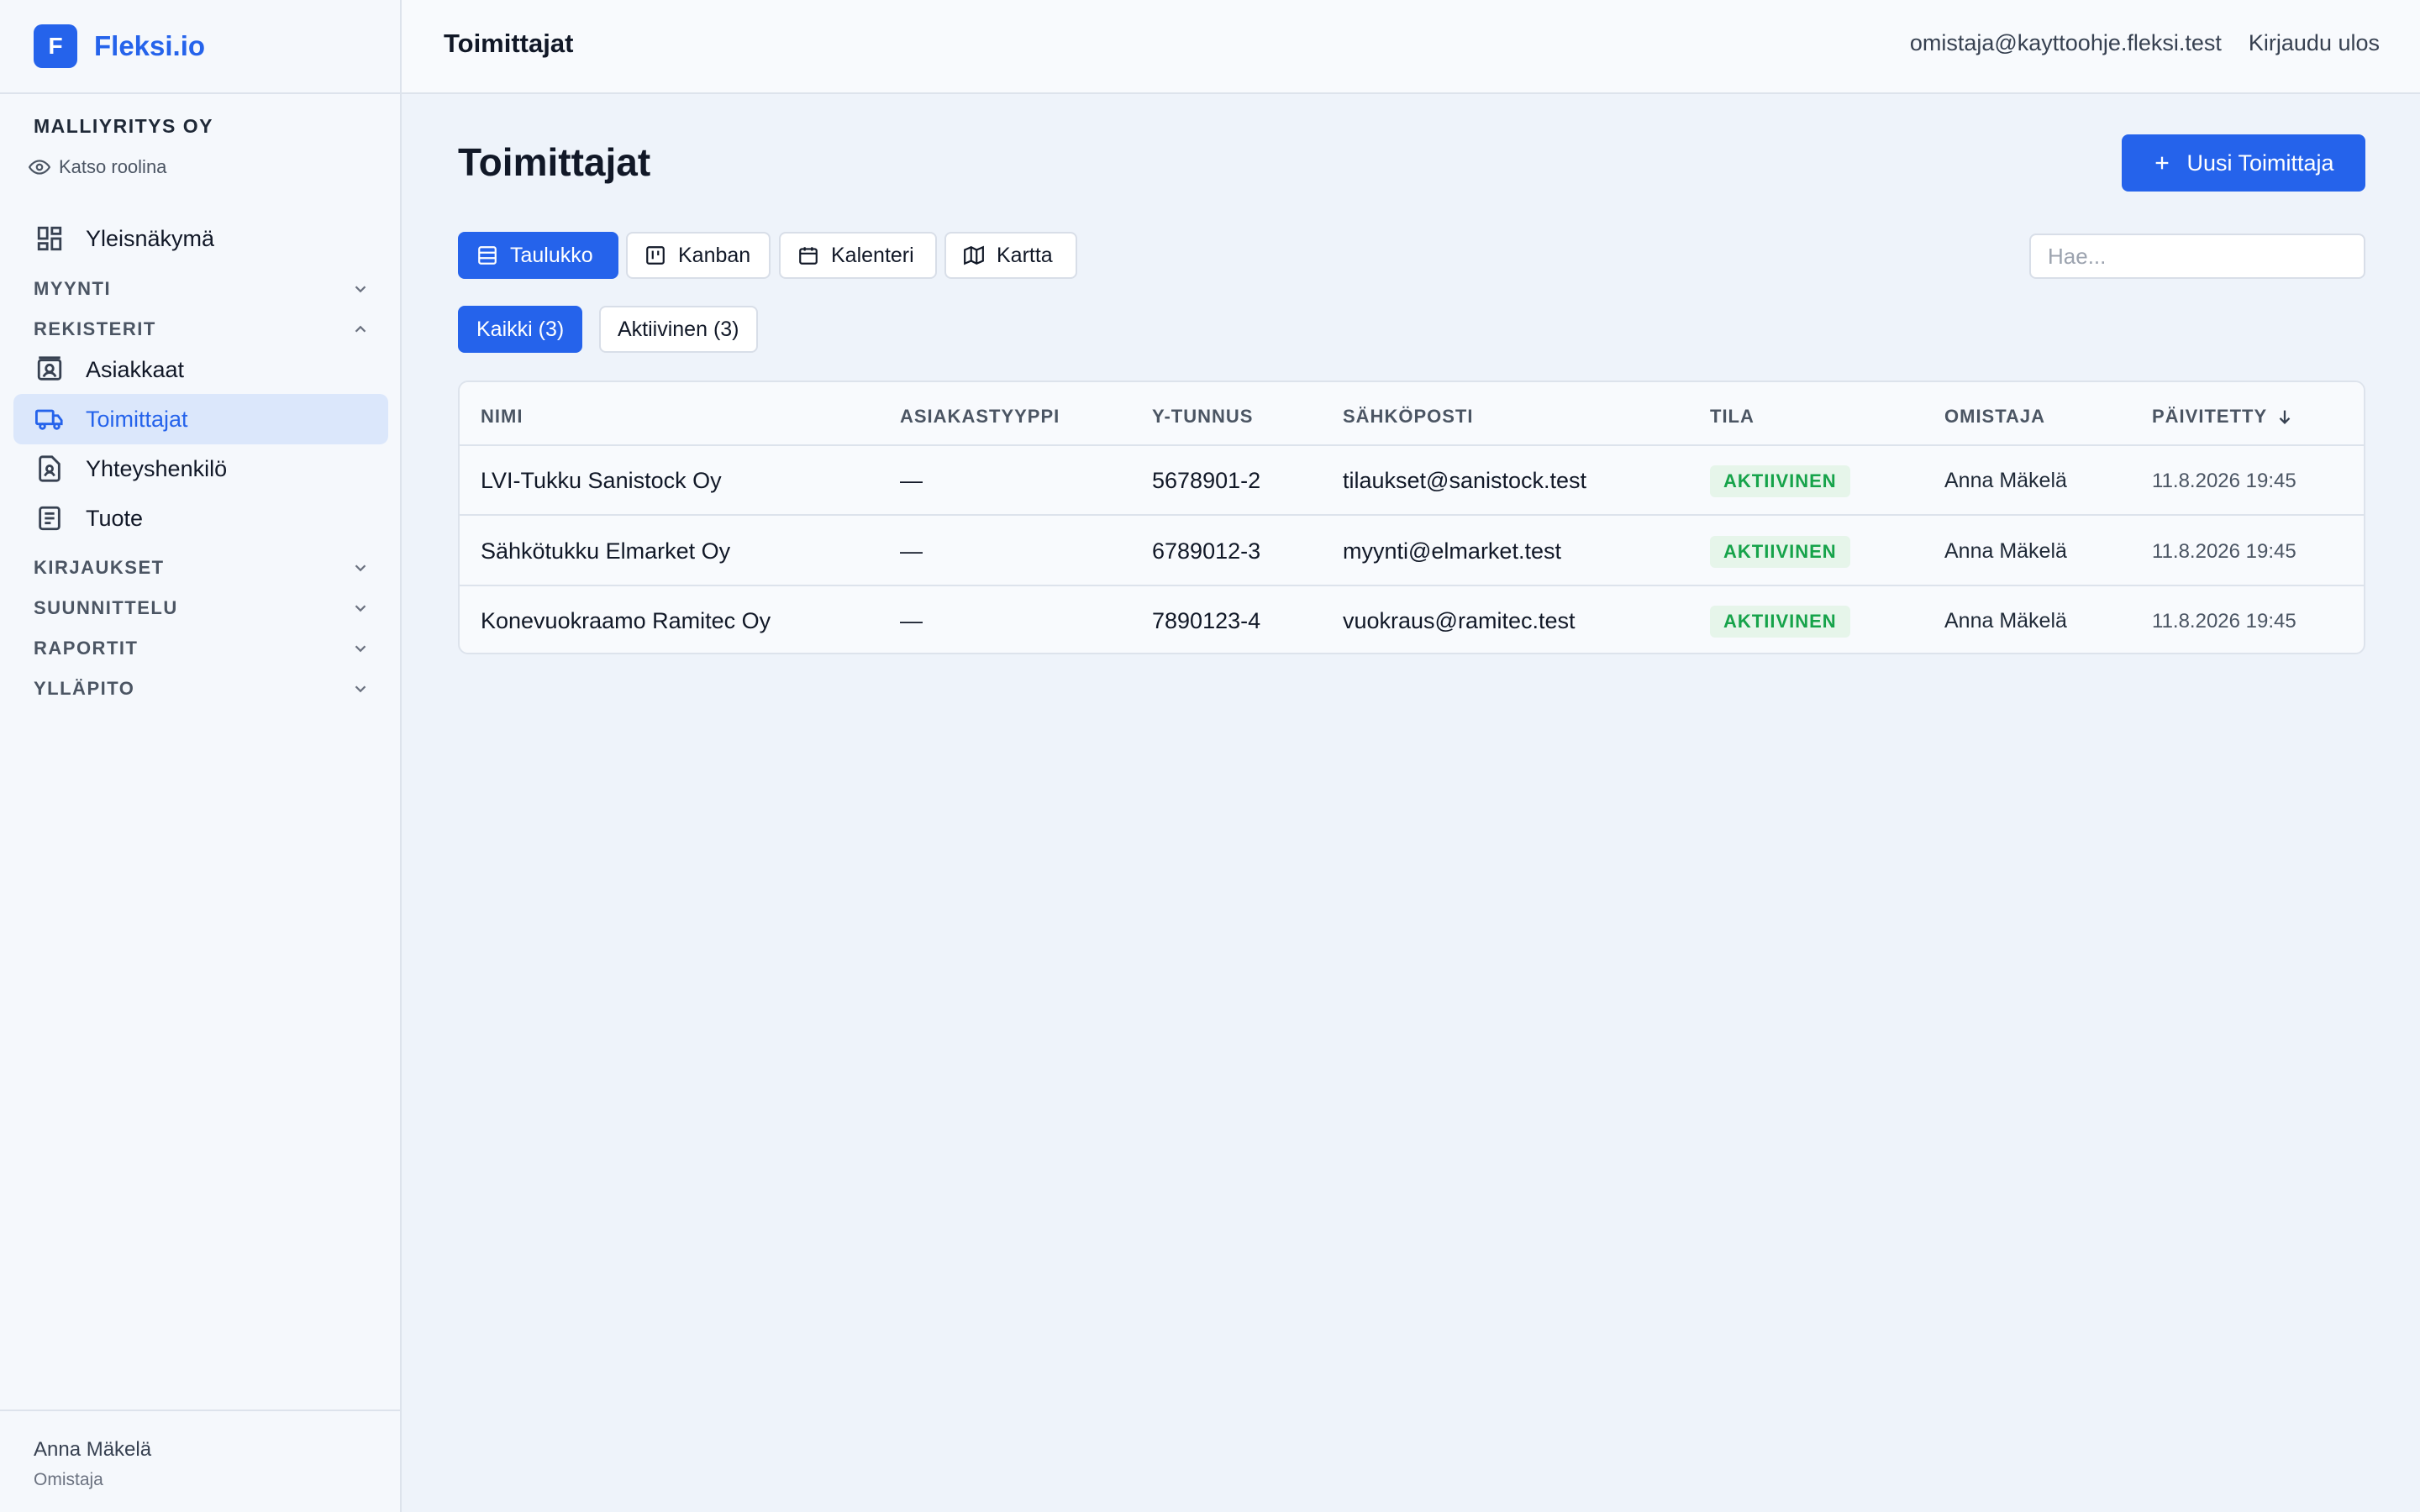 The height and width of the screenshot is (1512, 2420). Describe the element at coordinates (84, 688) in the screenshot. I see `nav-section-label: YLLÄPITO` at that location.